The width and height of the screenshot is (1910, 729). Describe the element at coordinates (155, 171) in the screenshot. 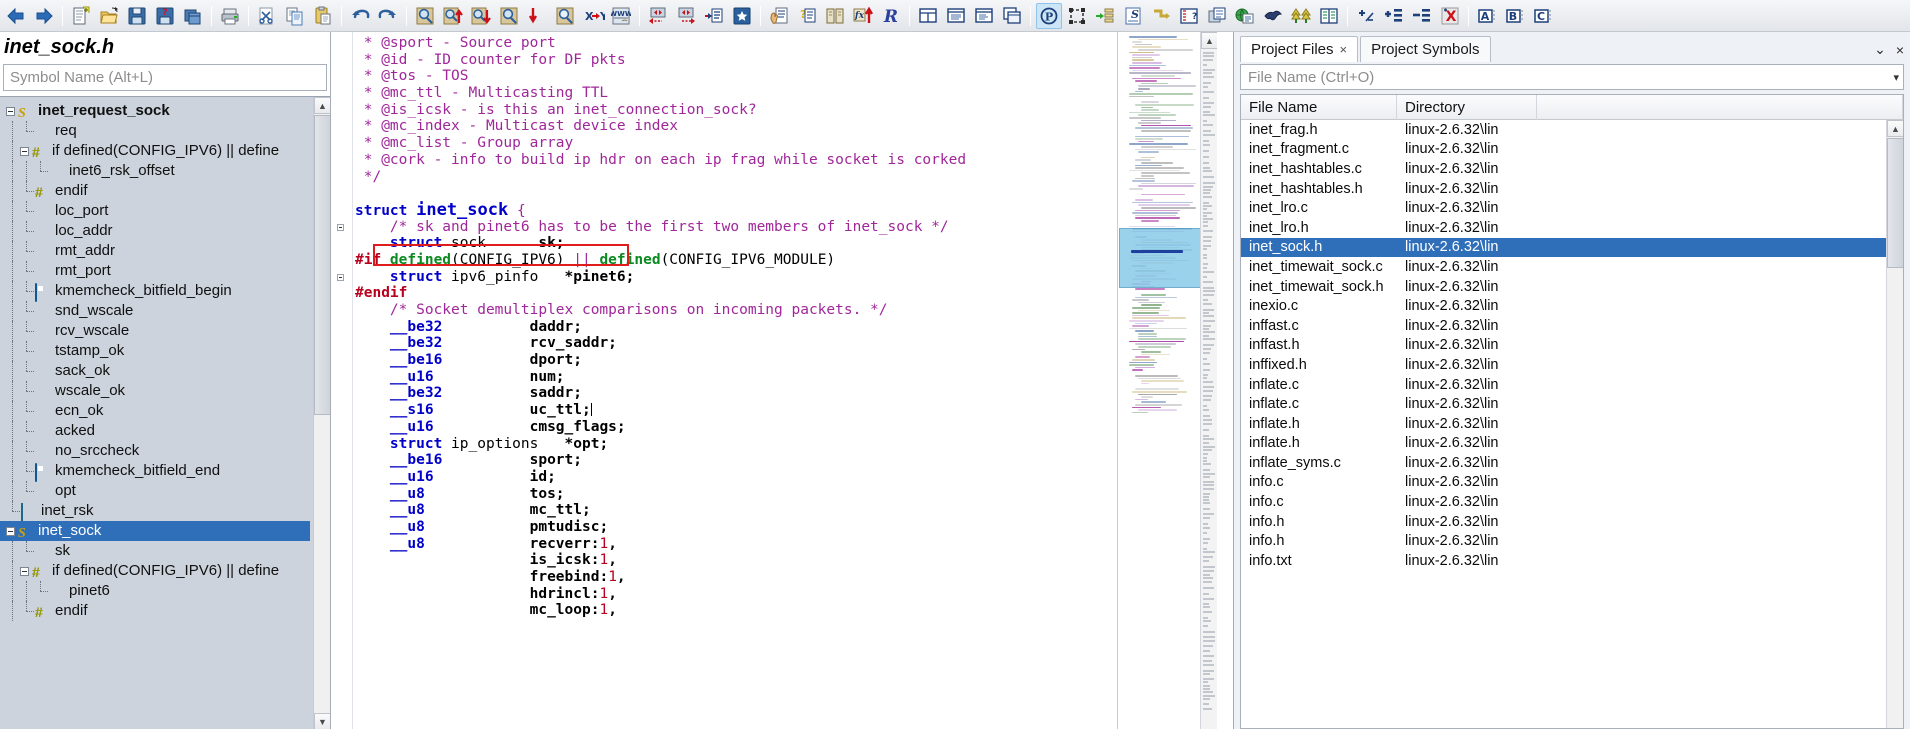

I see `tree-item-inet6_rsk_offset: inet6_rsk_offset` at that location.